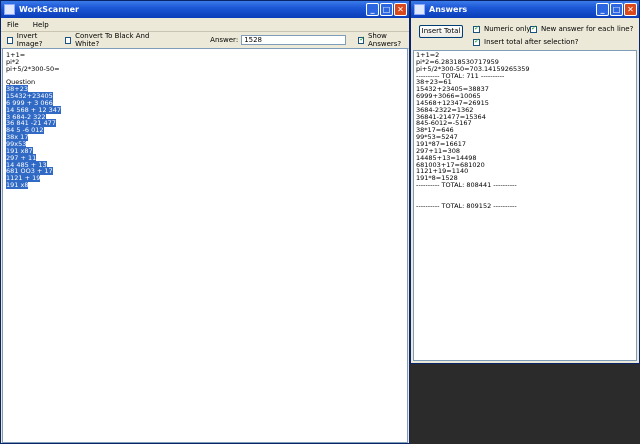  Describe the element at coordinates (531, 42) in the screenshot. I see `insert-after-label: Insert total after selection?` at that location.